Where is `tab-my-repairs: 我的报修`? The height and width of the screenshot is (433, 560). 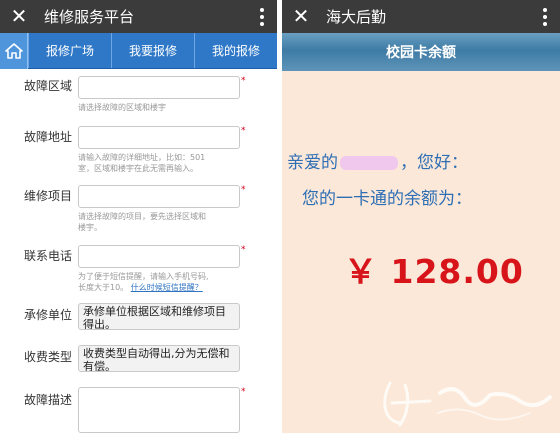
tab-my-repairs: 我的报修 is located at coordinates (235, 50).